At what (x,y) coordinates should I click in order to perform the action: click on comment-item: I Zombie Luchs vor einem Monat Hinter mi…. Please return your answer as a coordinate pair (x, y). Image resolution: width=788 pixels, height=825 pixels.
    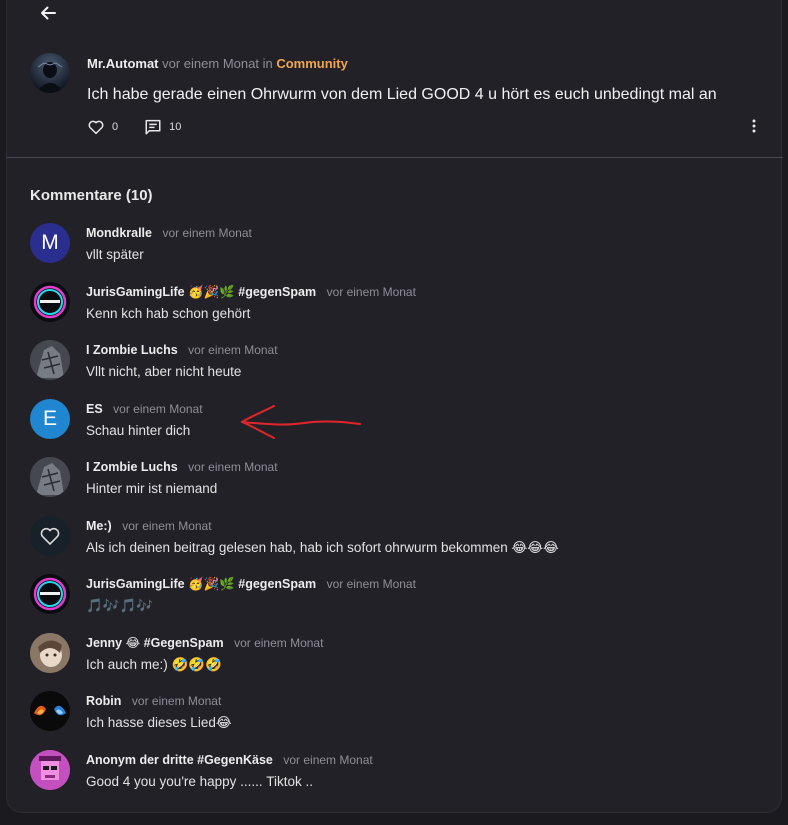
    Looking at the image, I should click on (395, 484).